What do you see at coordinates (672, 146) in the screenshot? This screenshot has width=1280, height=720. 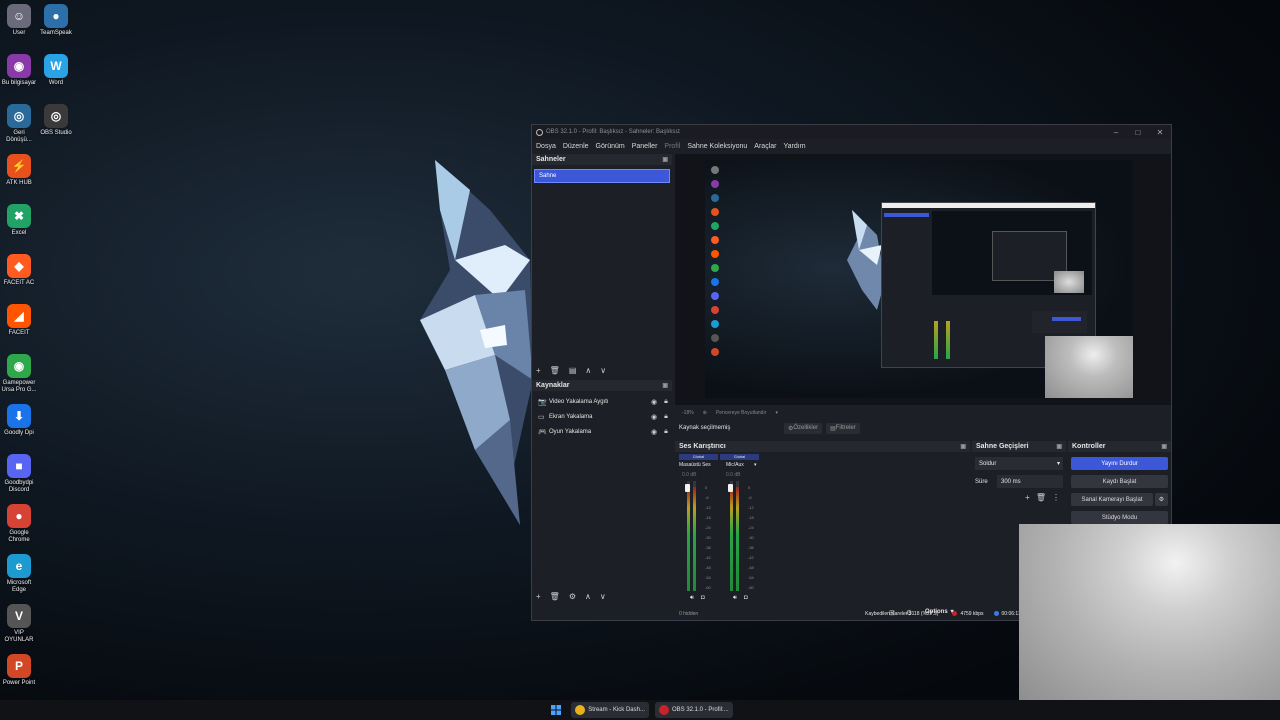 I see `menu-profile: Profil` at bounding box center [672, 146].